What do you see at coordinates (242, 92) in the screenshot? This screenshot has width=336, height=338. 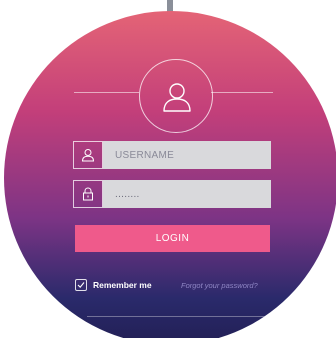 I see `divider-right` at bounding box center [242, 92].